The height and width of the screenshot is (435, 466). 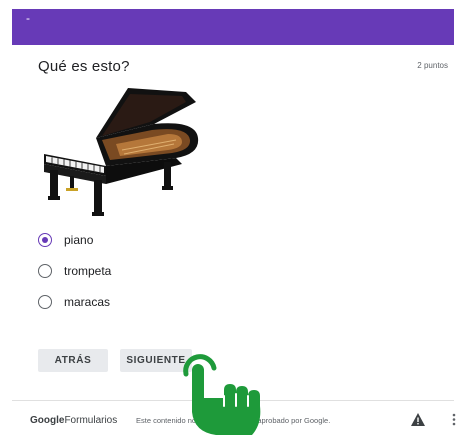 What do you see at coordinates (432, 65) in the screenshot?
I see `question-points: 2 puntos` at bounding box center [432, 65].